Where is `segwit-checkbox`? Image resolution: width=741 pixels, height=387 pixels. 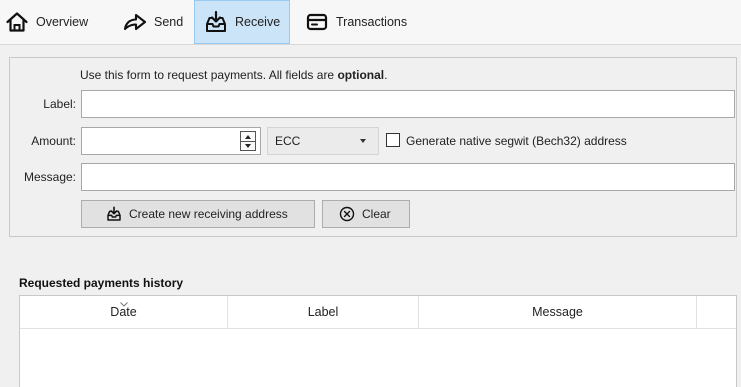 segwit-checkbox is located at coordinates (393, 140).